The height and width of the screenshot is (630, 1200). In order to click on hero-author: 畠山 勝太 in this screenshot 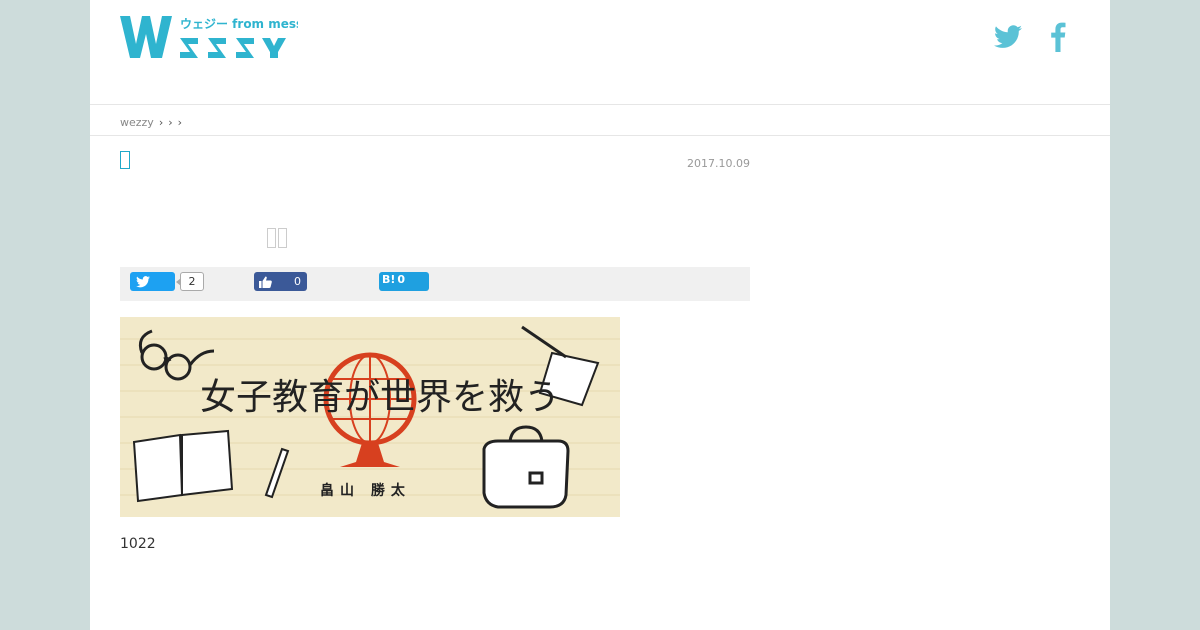, I will do `click(365, 490)`.